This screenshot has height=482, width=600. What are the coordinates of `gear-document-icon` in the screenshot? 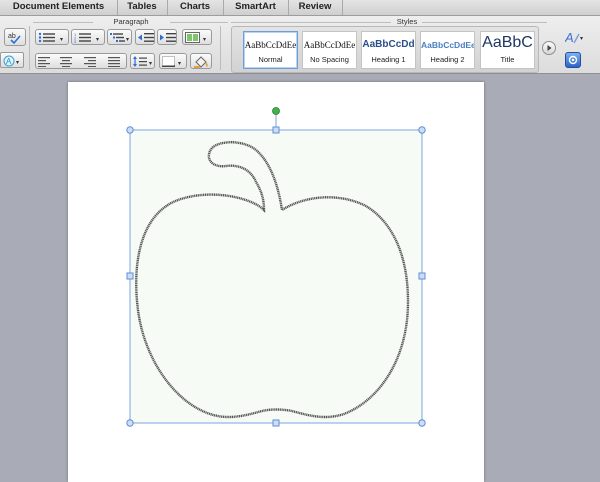 It's located at (573, 60).